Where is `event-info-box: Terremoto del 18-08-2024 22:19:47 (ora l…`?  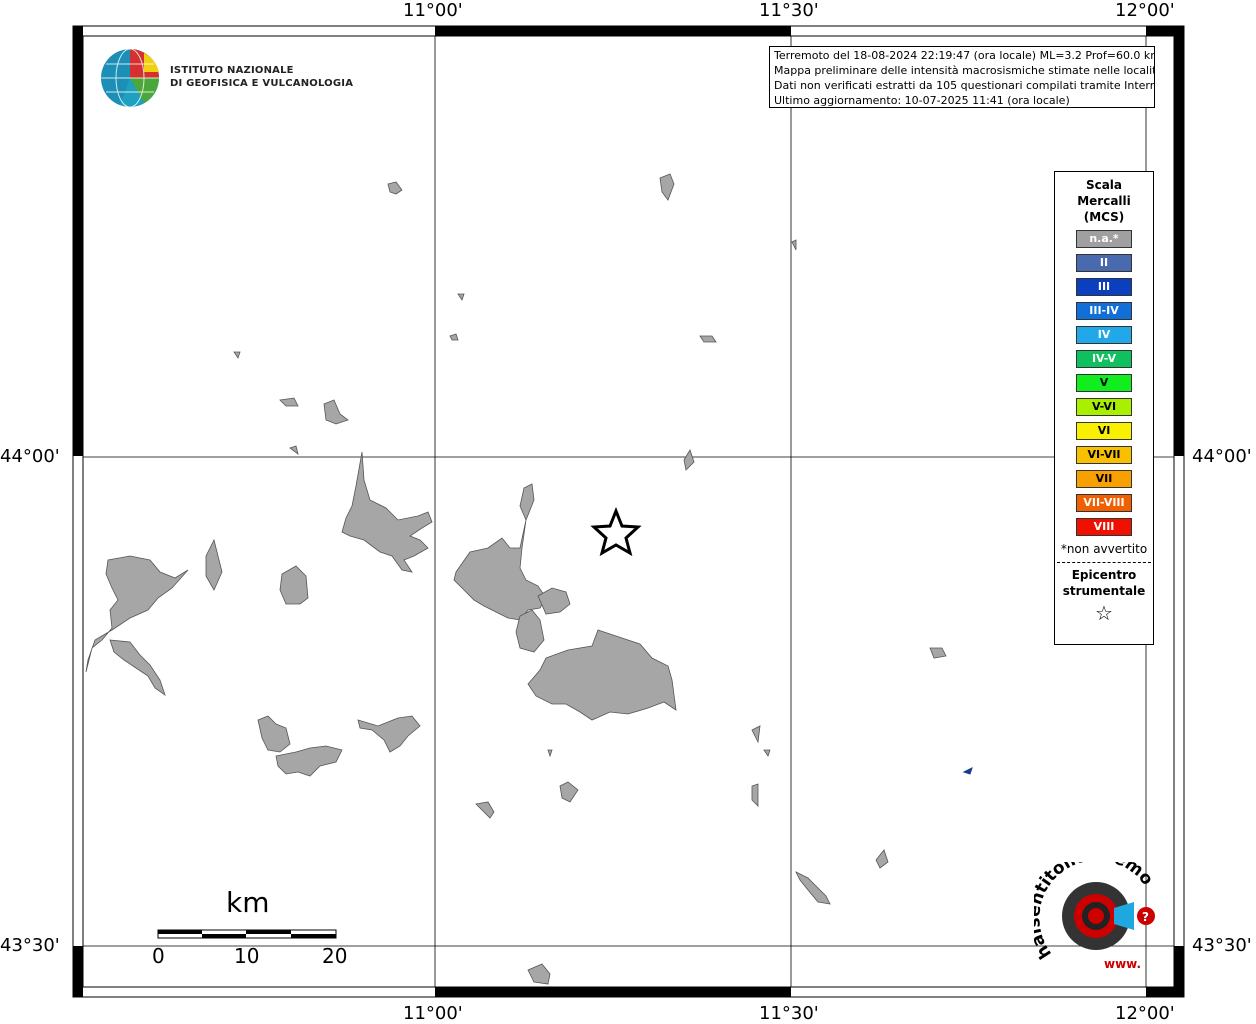
event-info-box: Terremoto del 18-08-2024 22:19:47 (ora l… is located at coordinates (962, 77).